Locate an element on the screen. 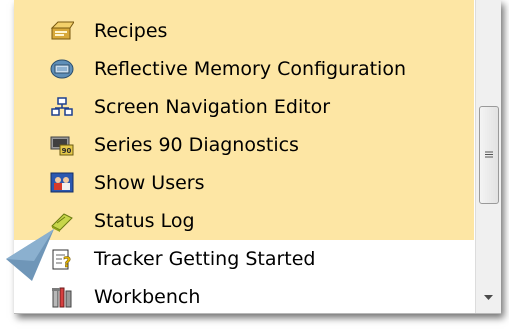 The image size is (509, 335). workbench-icon is located at coordinates (62, 297).